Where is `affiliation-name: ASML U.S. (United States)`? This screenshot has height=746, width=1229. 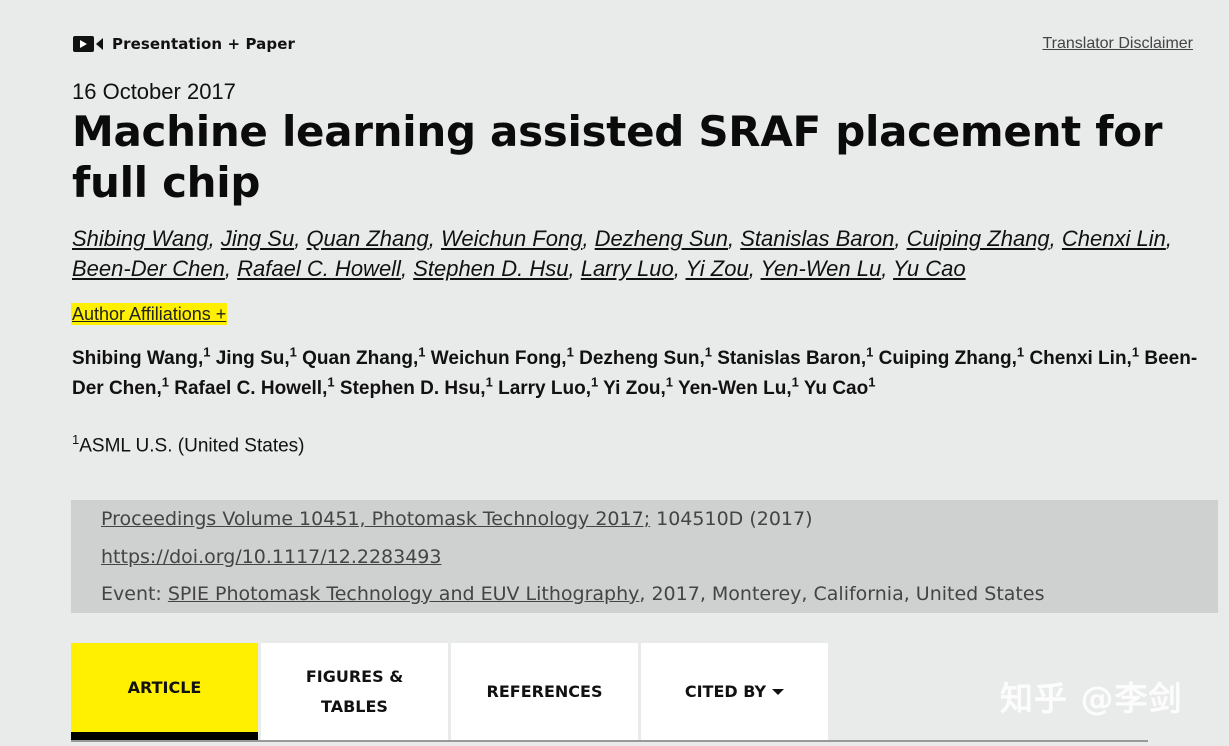 affiliation-name: ASML U.S. (United States) is located at coordinates (192, 446).